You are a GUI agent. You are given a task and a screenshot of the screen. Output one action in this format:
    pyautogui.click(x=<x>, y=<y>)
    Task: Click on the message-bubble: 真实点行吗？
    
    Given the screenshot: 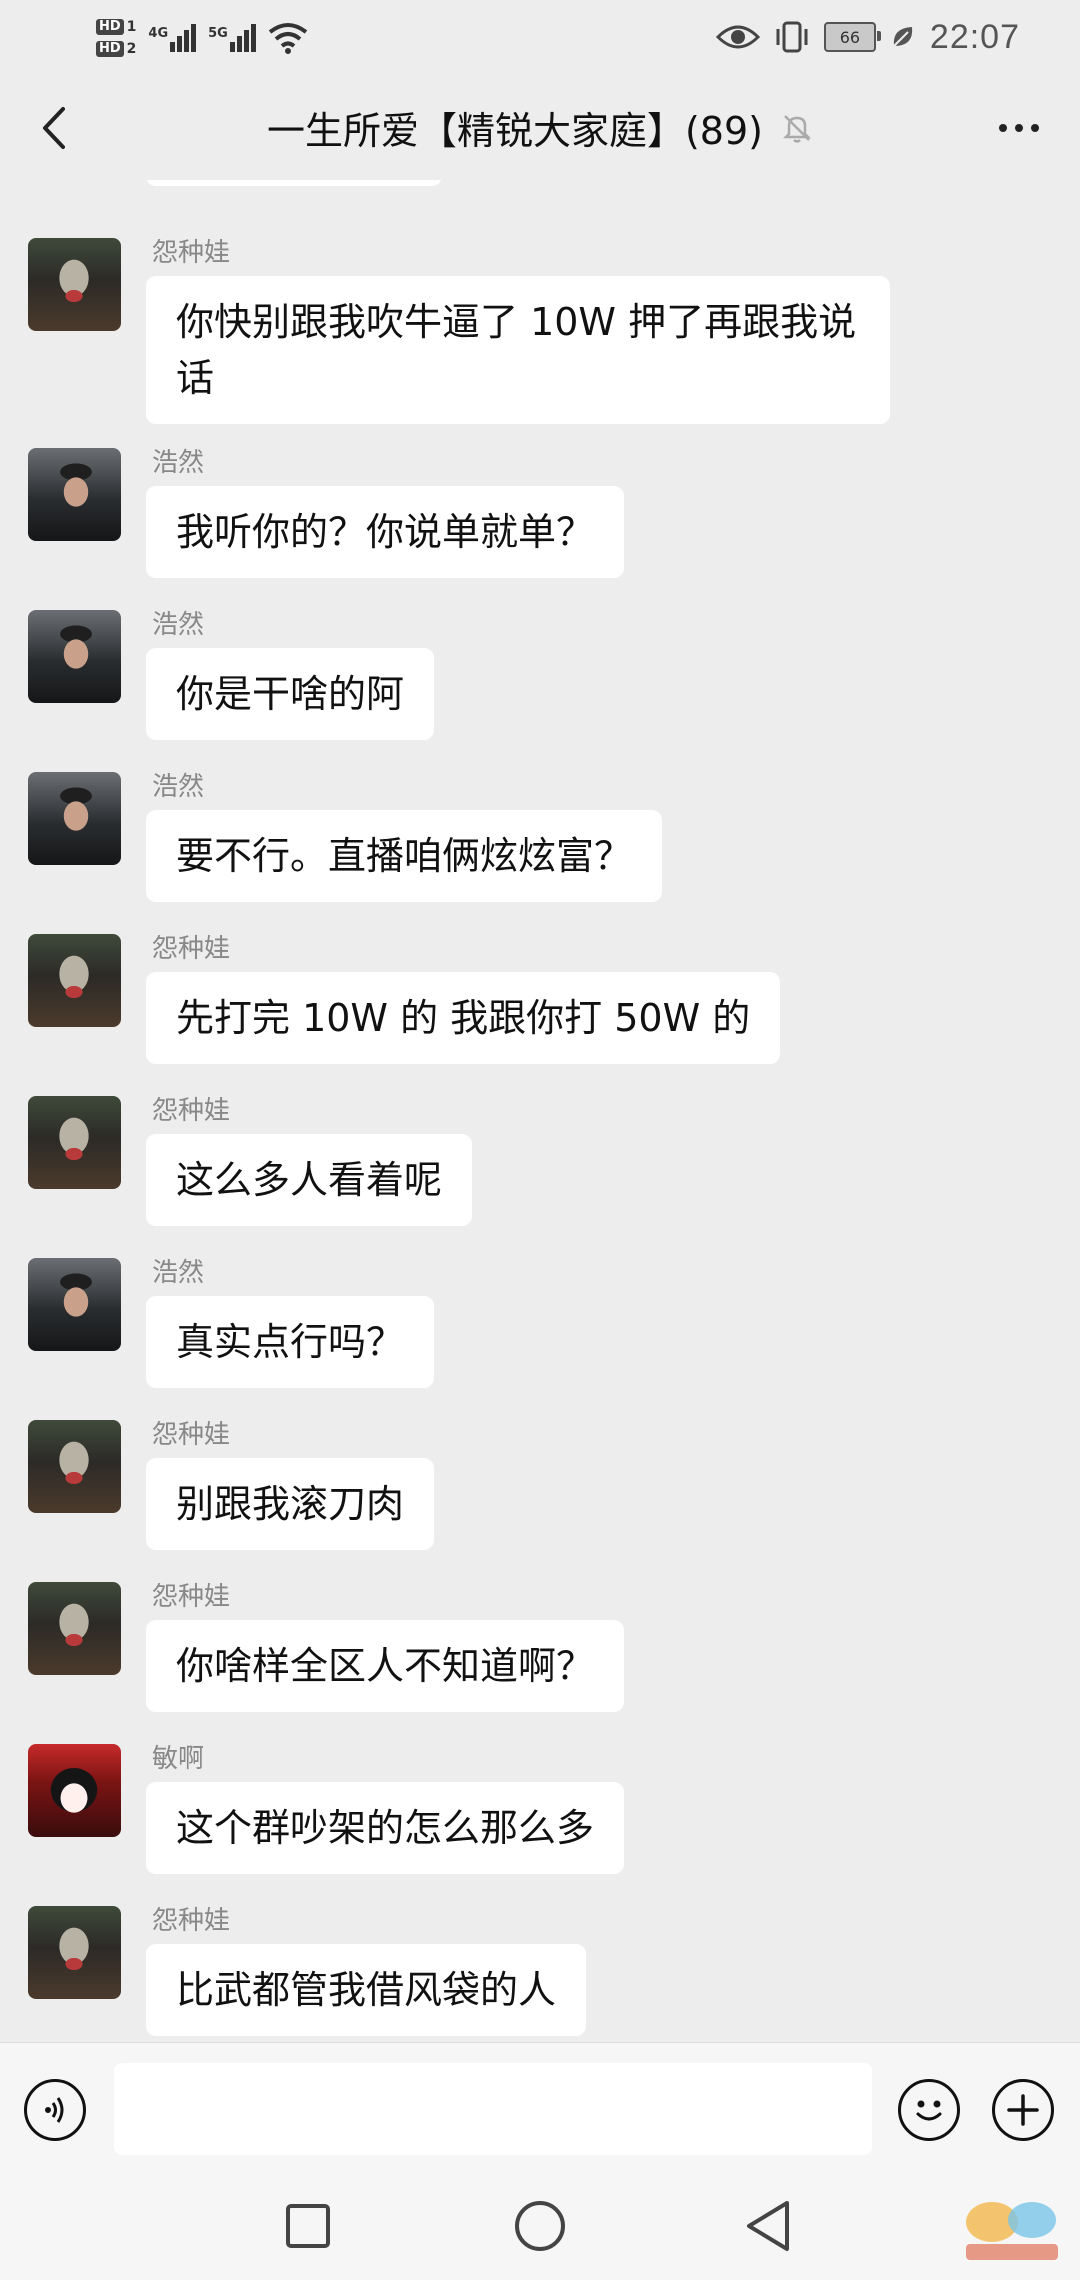 What is the action you would take?
    pyautogui.click(x=290, y=1342)
    